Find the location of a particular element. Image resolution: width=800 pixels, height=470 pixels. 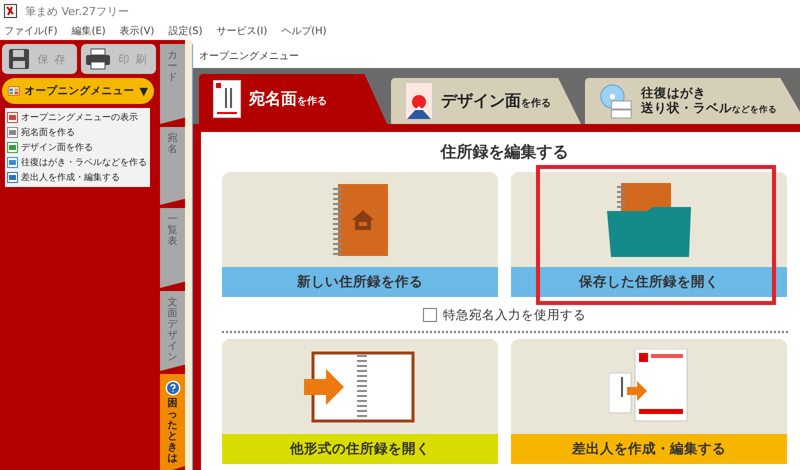

tab: 宛名面を作る is located at coordinates (293, 99).